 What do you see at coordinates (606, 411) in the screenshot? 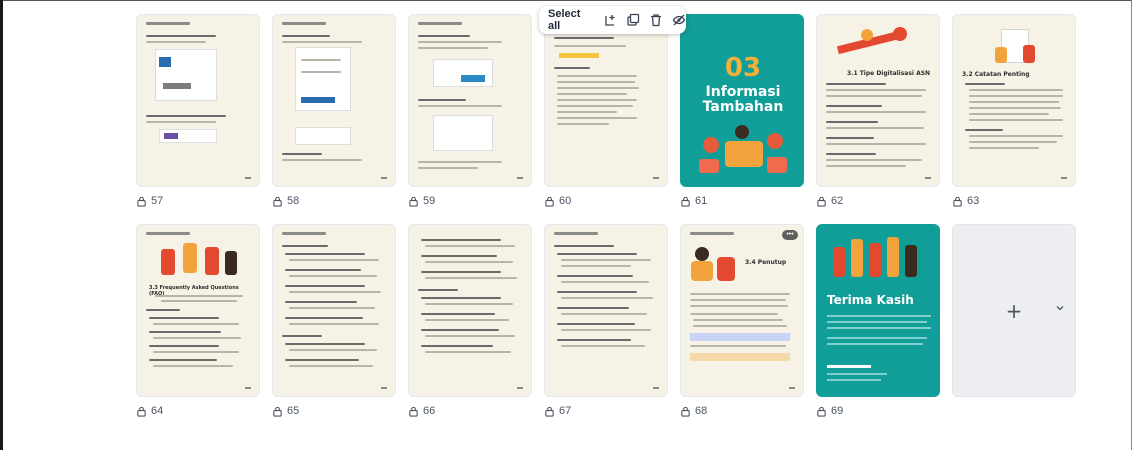
I see `page-number: 67` at bounding box center [606, 411].